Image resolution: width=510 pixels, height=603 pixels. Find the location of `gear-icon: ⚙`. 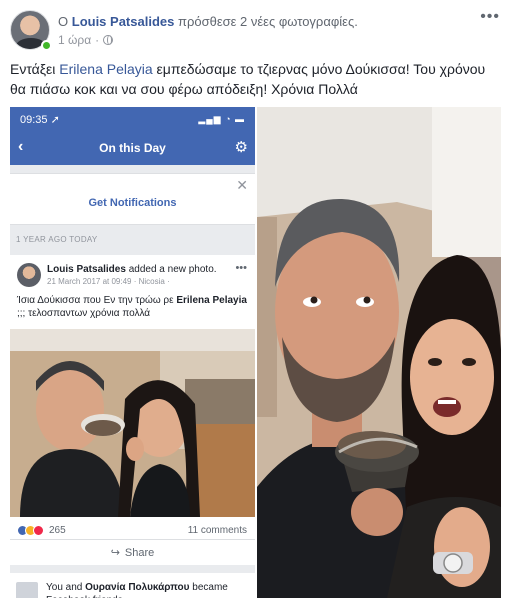

gear-icon: ⚙ is located at coordinates (241, 147).